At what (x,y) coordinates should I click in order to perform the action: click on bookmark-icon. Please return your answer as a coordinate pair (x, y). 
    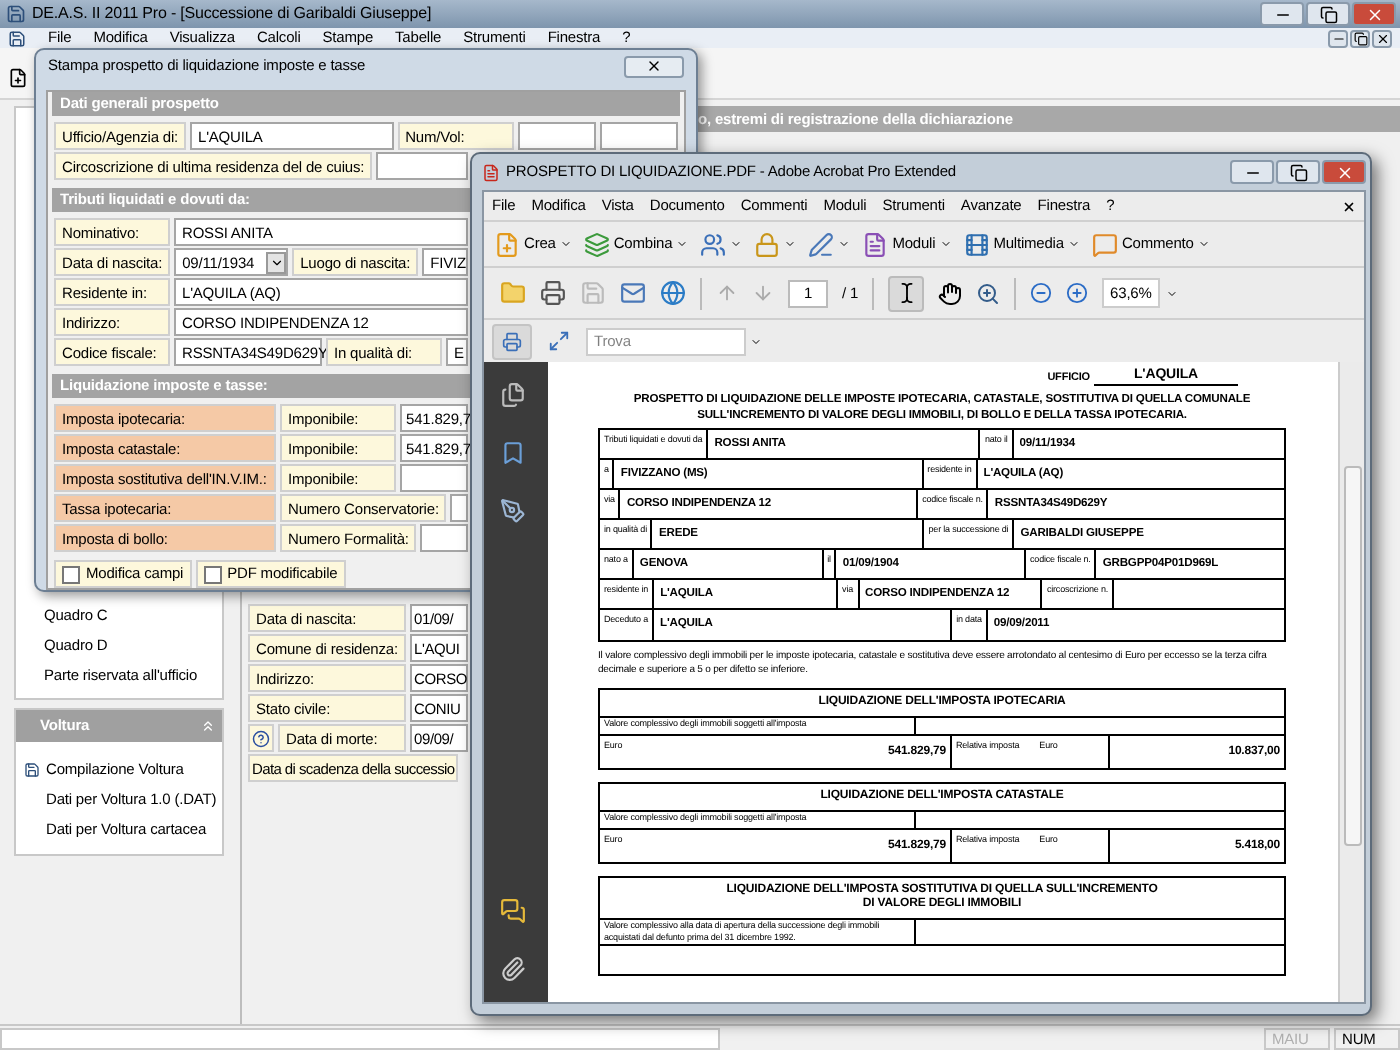
    Looking at the image, I should click on (512, 453).